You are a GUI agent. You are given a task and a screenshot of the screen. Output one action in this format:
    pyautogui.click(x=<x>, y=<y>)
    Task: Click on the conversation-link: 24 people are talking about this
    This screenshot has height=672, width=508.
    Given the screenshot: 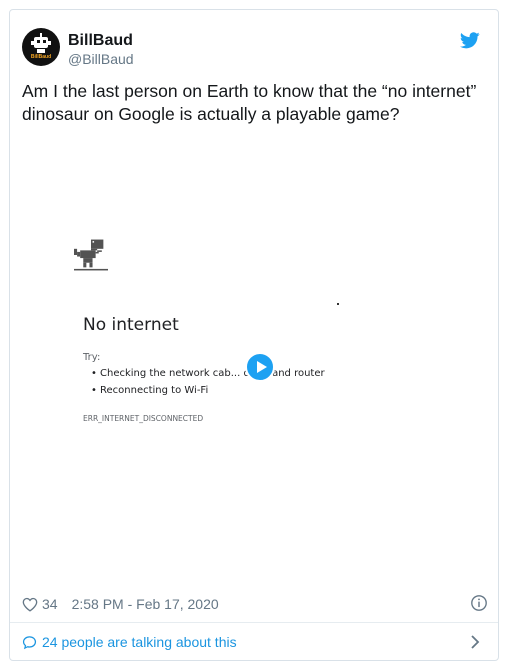 What is the action you would take?
    pyautogui.click(x=255, y=642)
    